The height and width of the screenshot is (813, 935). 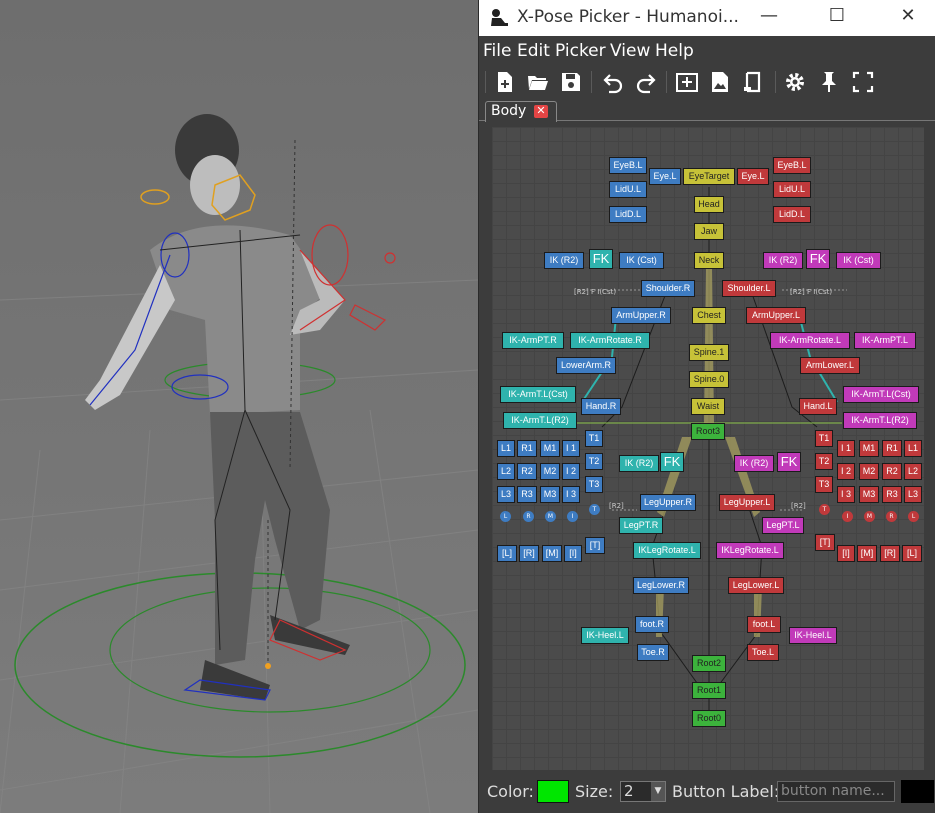 I want to click on picker-button: foot.L, so click(x=764, y=624).